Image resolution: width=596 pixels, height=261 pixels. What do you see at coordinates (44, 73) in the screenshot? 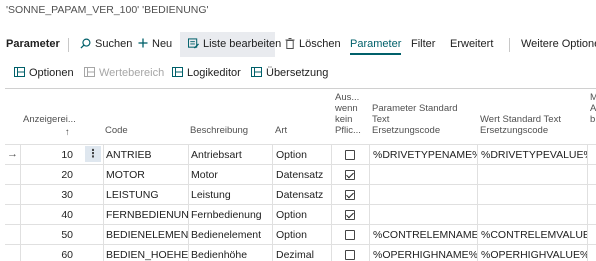
I see `options-button: Optionen` at bounding box center [44, 73].